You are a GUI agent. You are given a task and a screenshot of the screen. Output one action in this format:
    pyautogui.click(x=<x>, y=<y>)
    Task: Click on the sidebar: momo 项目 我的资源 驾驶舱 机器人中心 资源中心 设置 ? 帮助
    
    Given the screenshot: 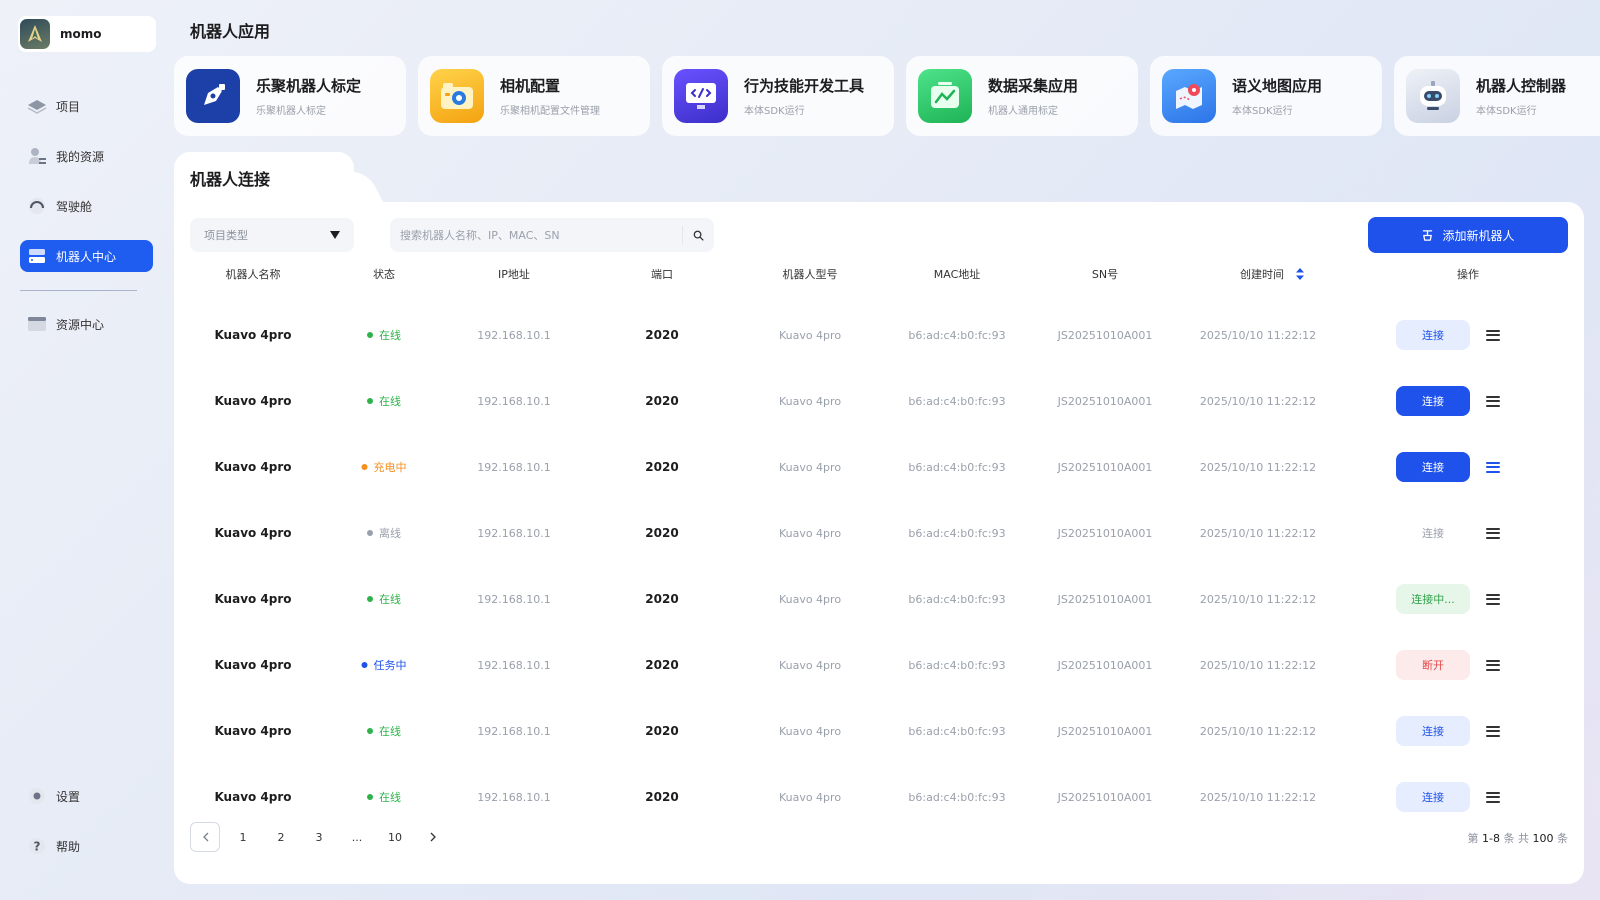 What is the action you would take?
    pyautogui.click(x=85, y=450)
    